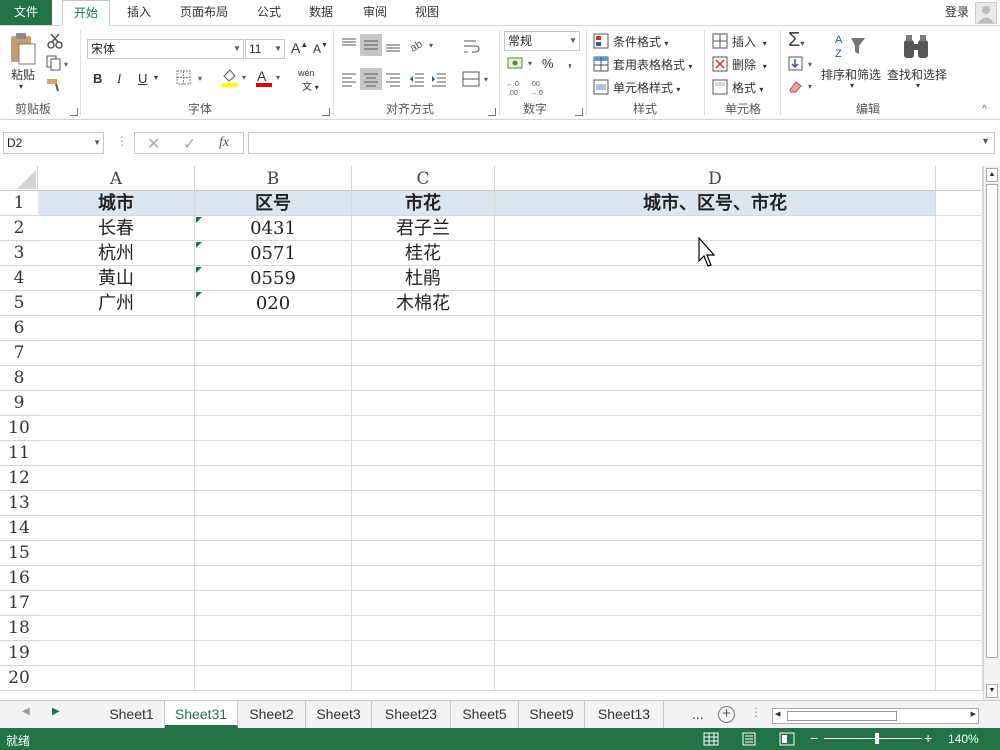  What do you see at coordinates (19, 478) in the screenshot?
I see `row-header: 12` at bounding box center [19, 478].